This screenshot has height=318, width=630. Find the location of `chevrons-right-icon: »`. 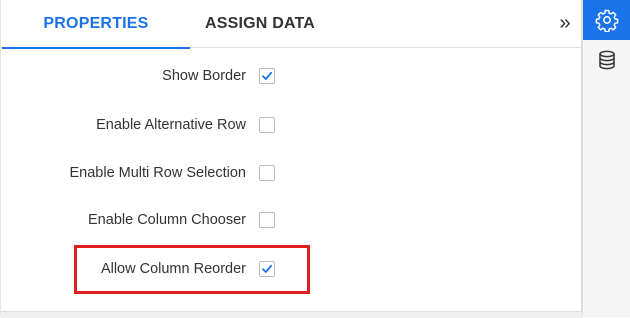

chevrons-right-icon: » is located at coordinates (565, 24).